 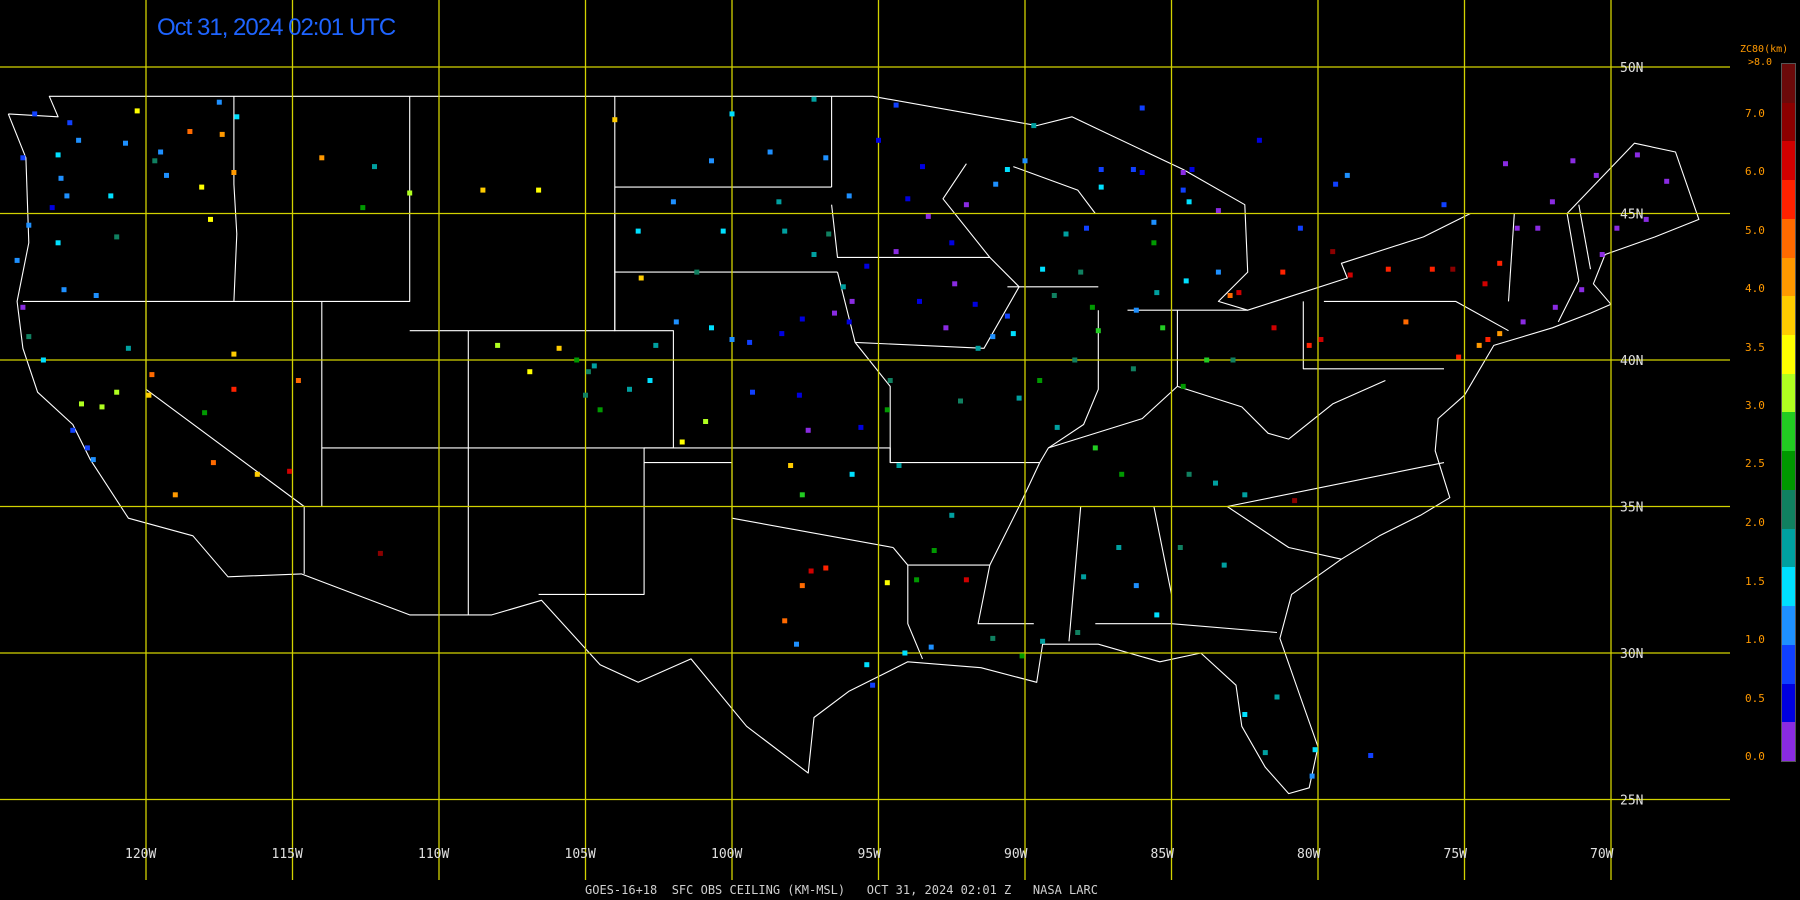 I want to click on colorbar, so click(x=1788, y=412).